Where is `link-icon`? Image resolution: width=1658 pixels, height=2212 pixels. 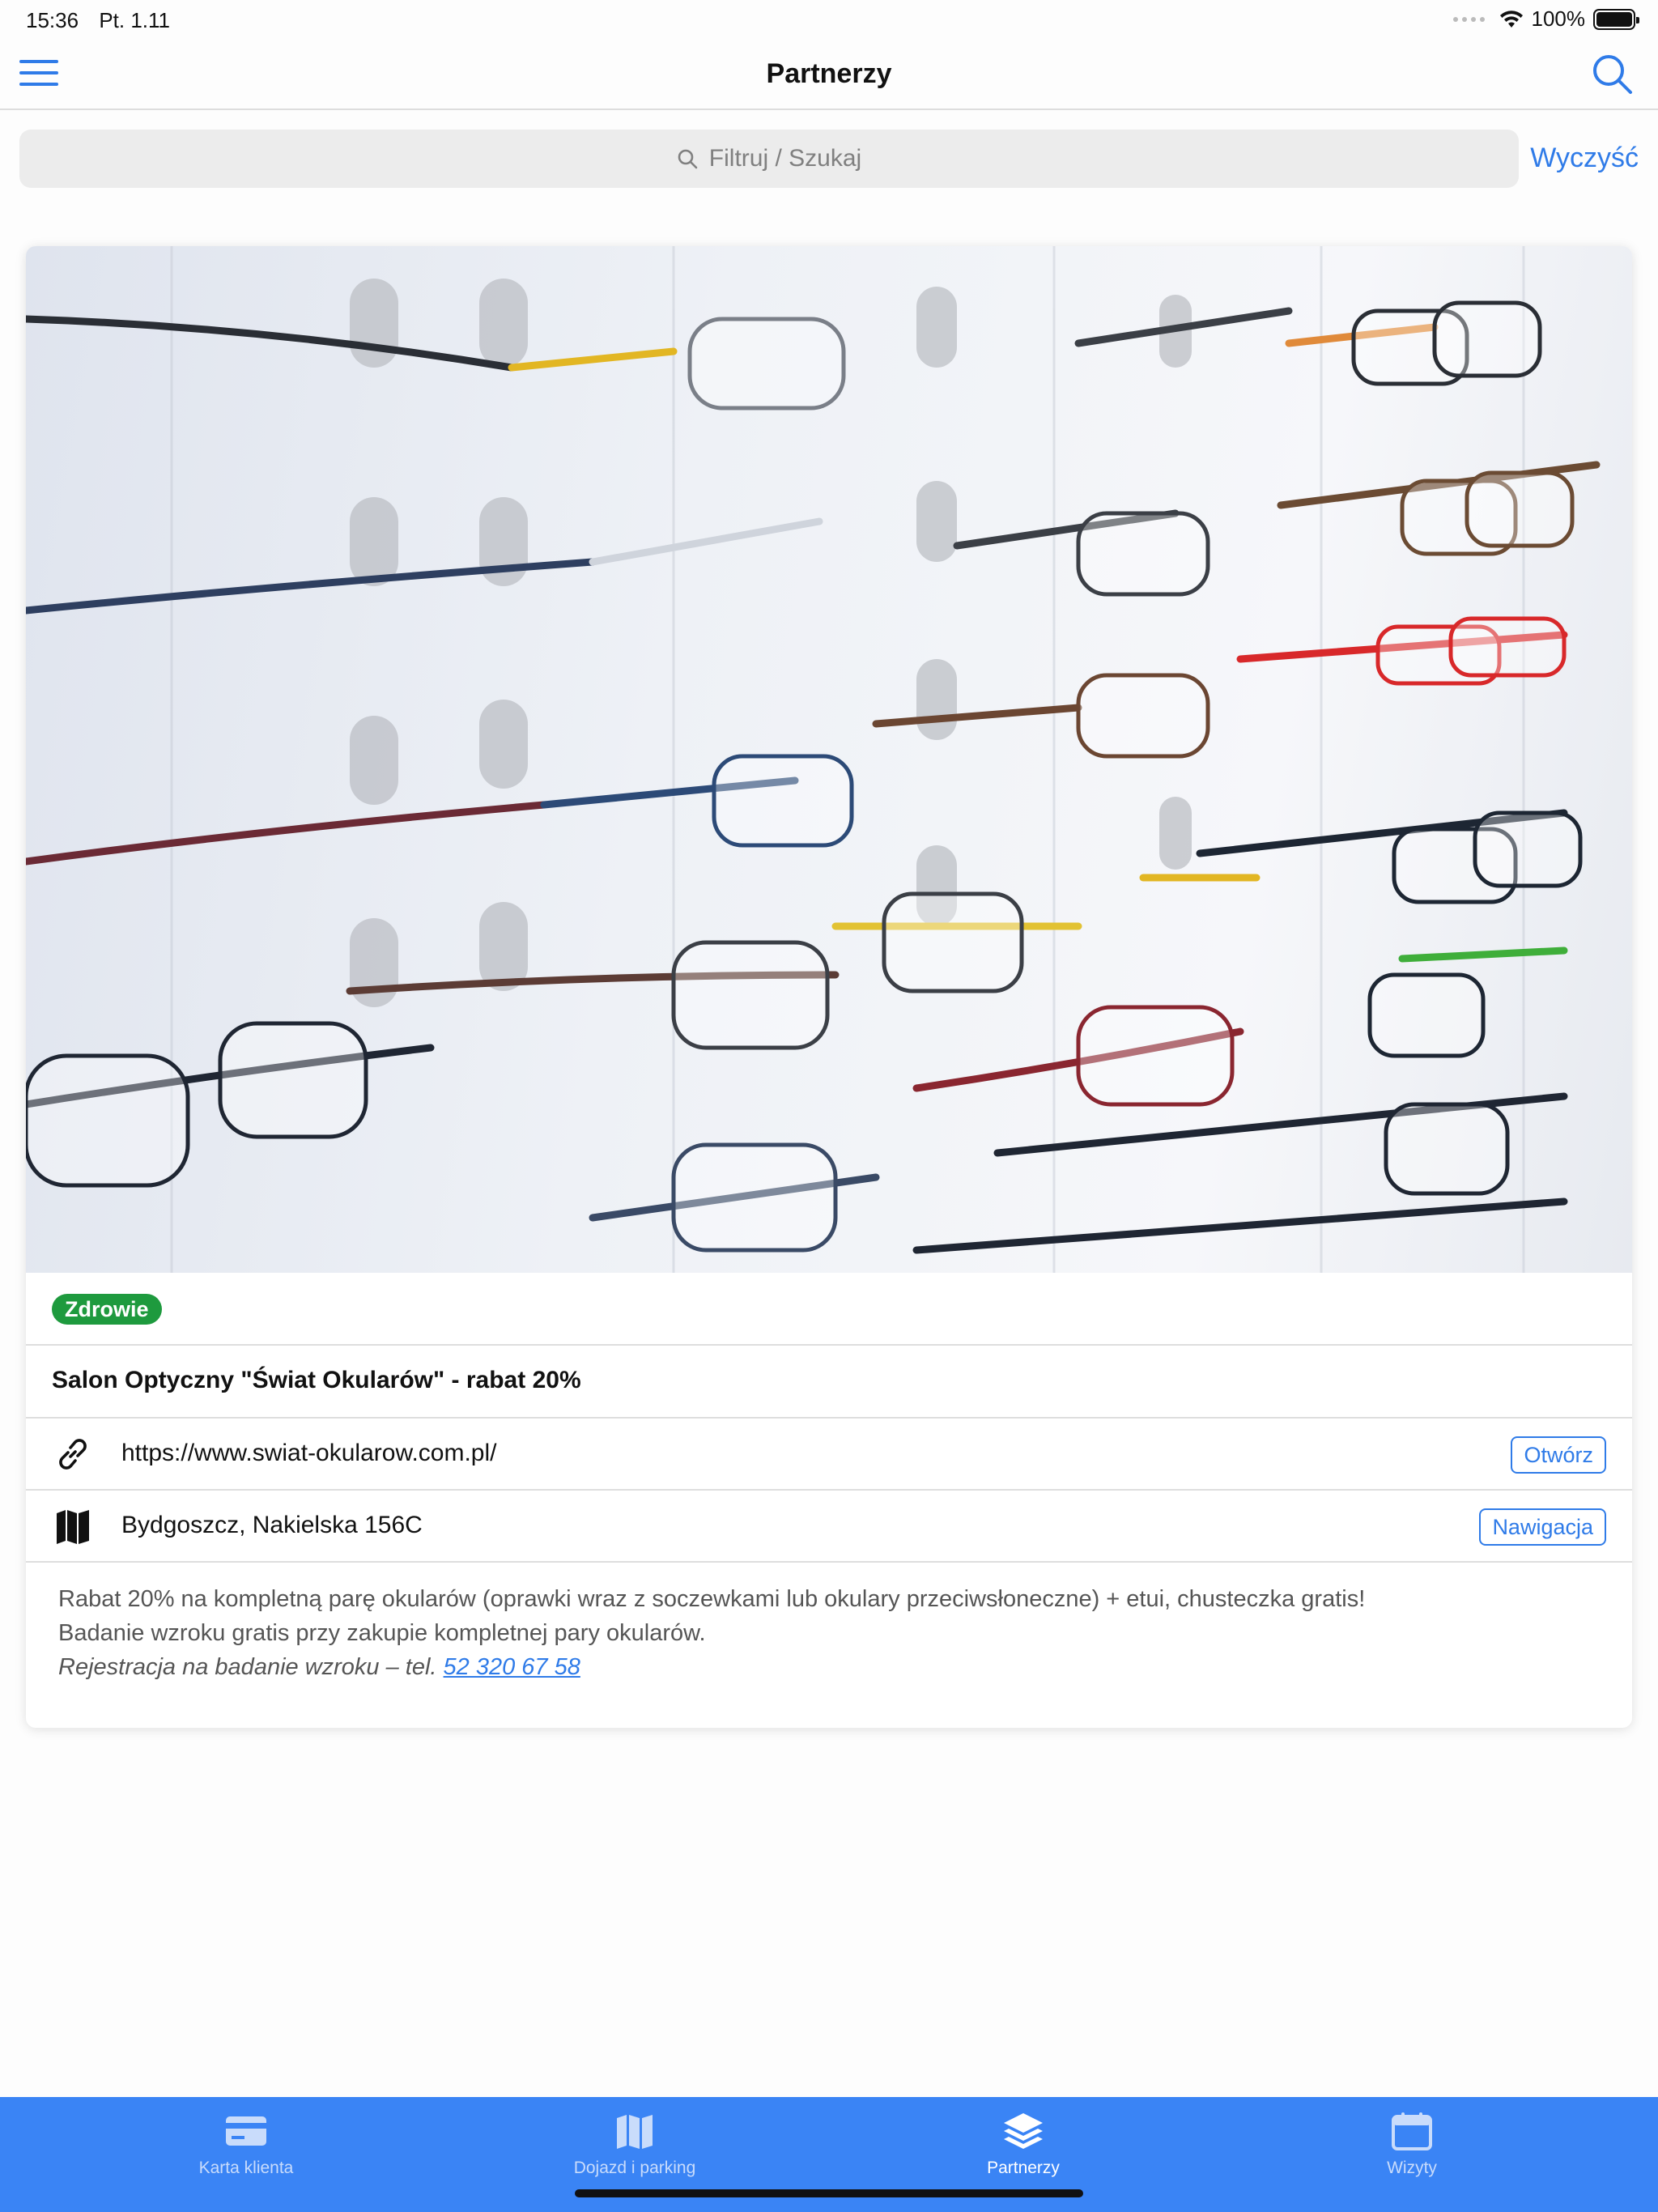
link-icon is located at coordinates (73, 1455).